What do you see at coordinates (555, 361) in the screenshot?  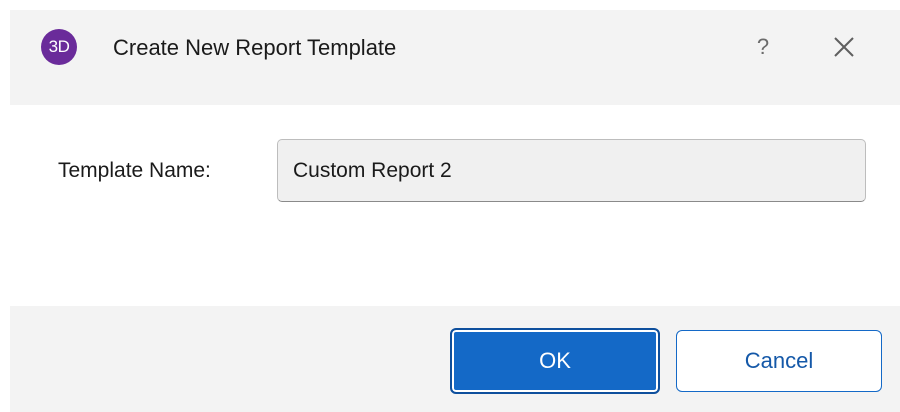 I see `ok-button: OK` at bounding box center [555, 361].